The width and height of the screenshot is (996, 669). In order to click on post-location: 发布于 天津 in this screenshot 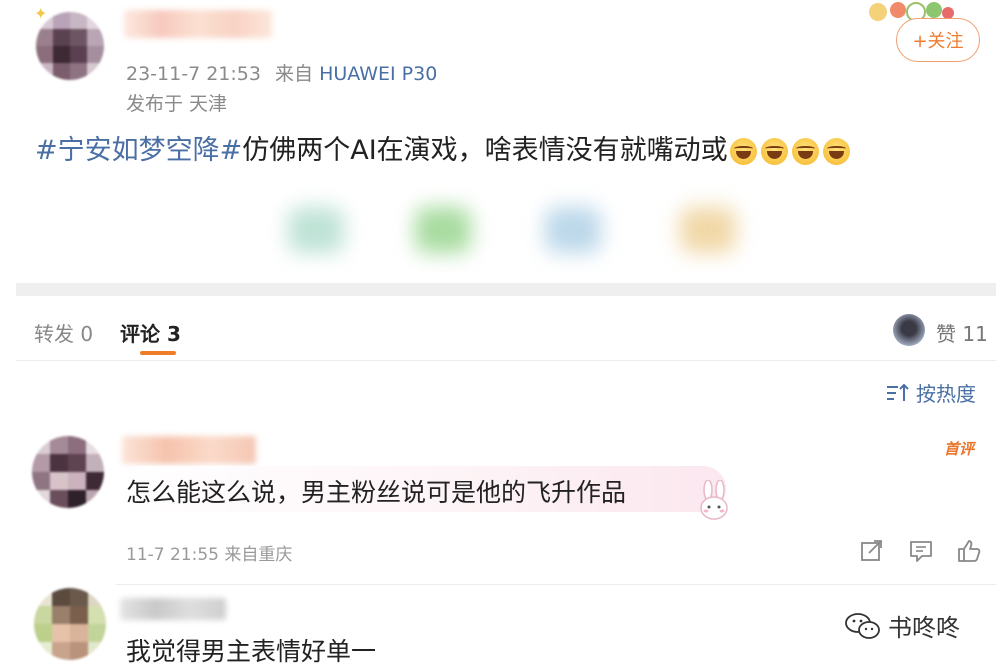, I will do `click(177, 104)`.